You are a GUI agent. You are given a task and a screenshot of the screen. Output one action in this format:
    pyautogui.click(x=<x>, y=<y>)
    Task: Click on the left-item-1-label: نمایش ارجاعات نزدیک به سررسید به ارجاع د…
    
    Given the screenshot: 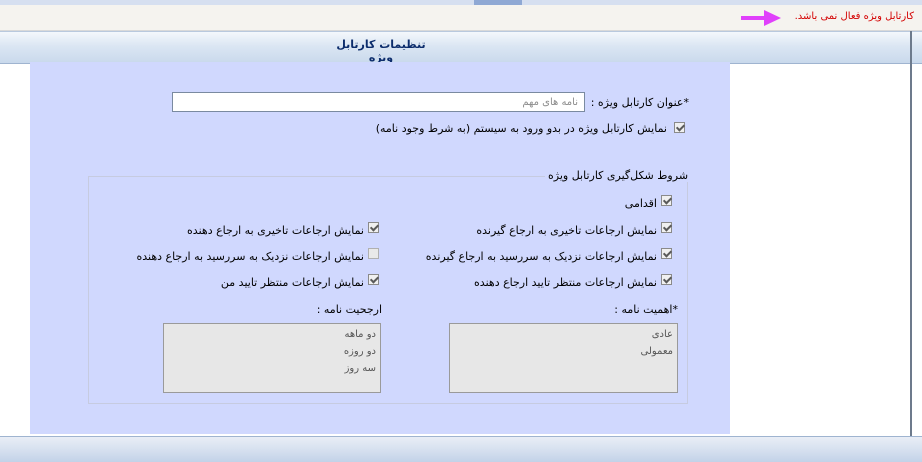 What is the action you would take?
    pyautogui.click(x=250, y=256)
    